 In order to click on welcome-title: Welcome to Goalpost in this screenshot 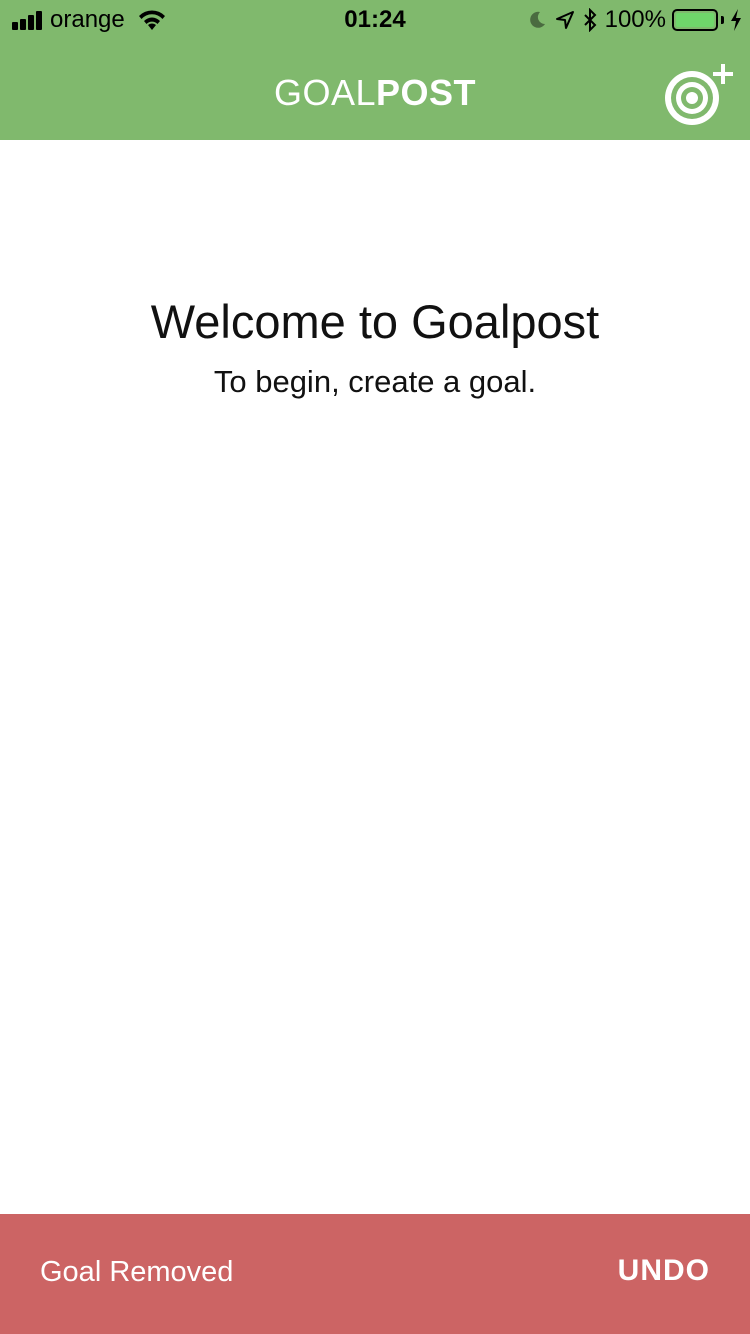, I will do `click(375, 321)`.